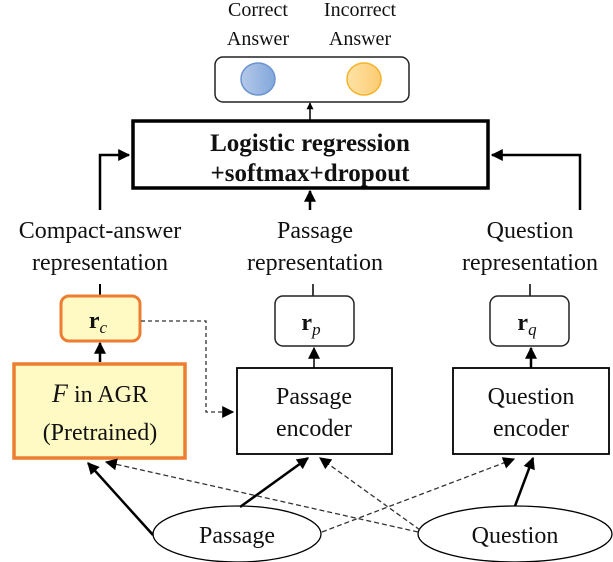  Describe the element at coordinates (104, 327) in the screenshot. I see `subscript-c: c` at that location.